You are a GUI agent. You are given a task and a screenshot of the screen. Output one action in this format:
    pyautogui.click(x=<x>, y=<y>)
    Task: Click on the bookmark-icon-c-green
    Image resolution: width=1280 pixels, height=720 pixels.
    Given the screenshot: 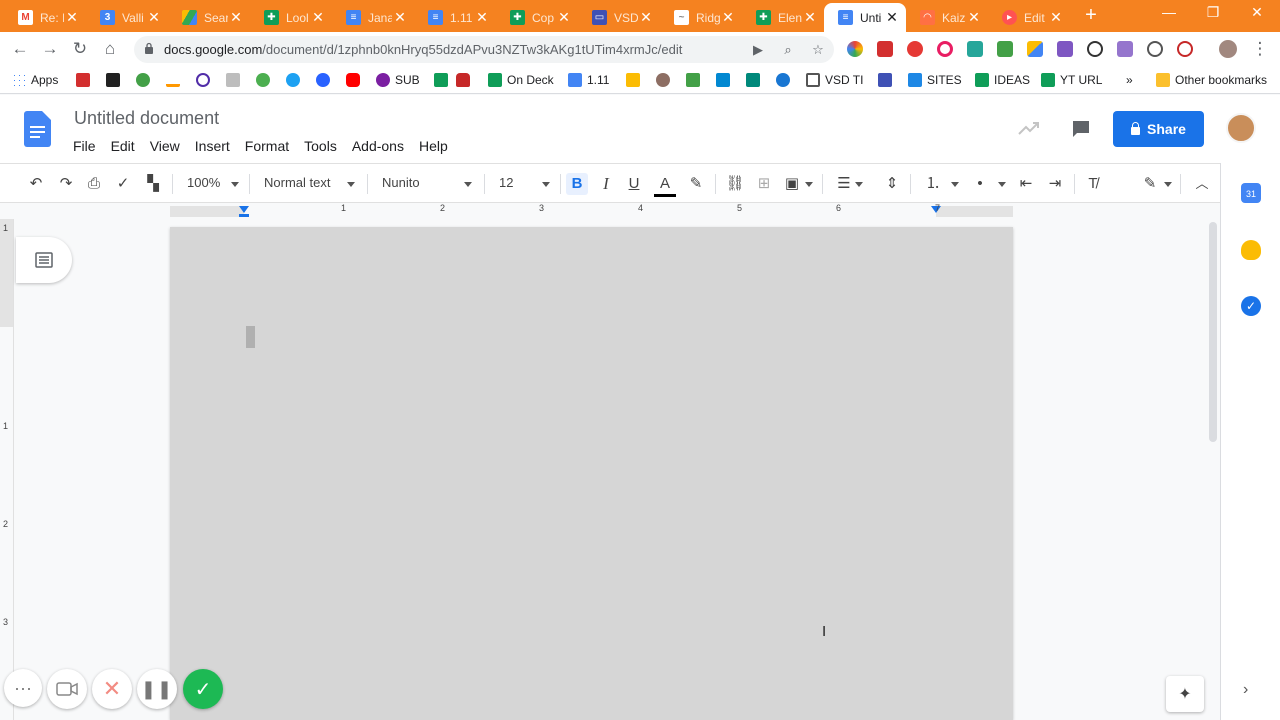 What is the action you would take?
    pyautogui.click(x=695, y=80)
    